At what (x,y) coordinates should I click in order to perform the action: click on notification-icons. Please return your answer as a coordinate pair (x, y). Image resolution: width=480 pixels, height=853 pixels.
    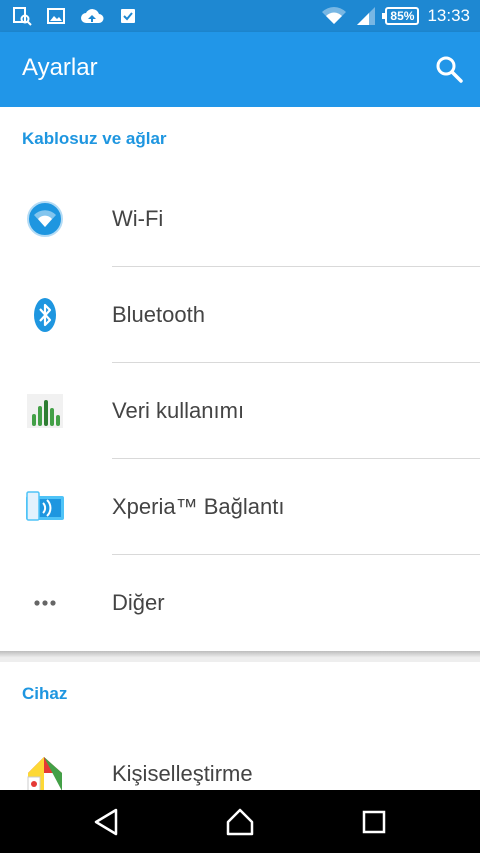
    Looking at the image, I should click on (75, 16).